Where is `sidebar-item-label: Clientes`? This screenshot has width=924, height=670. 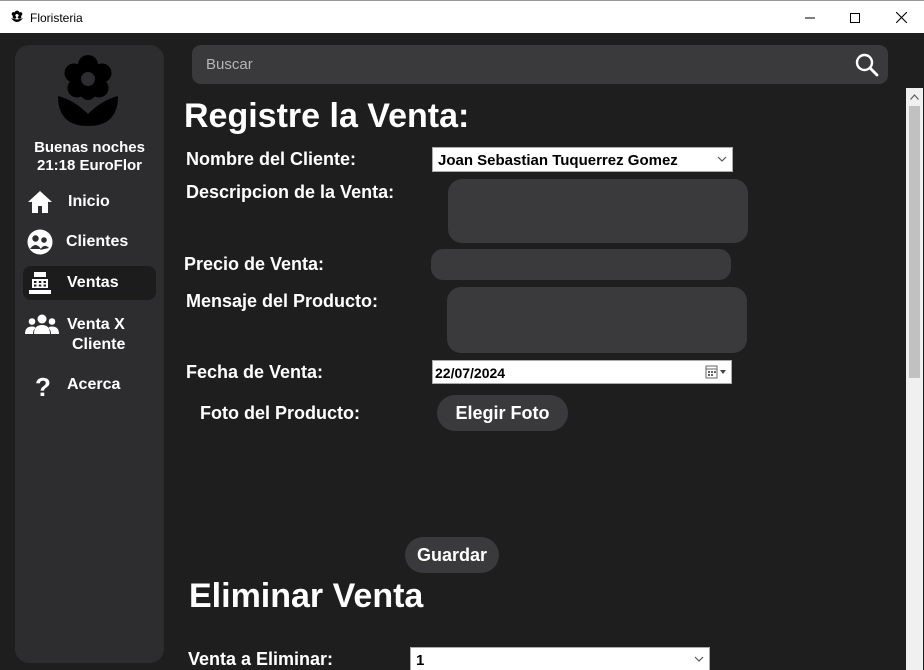 sidebar-item-label: Clientes is located at coordinates (97, 241).